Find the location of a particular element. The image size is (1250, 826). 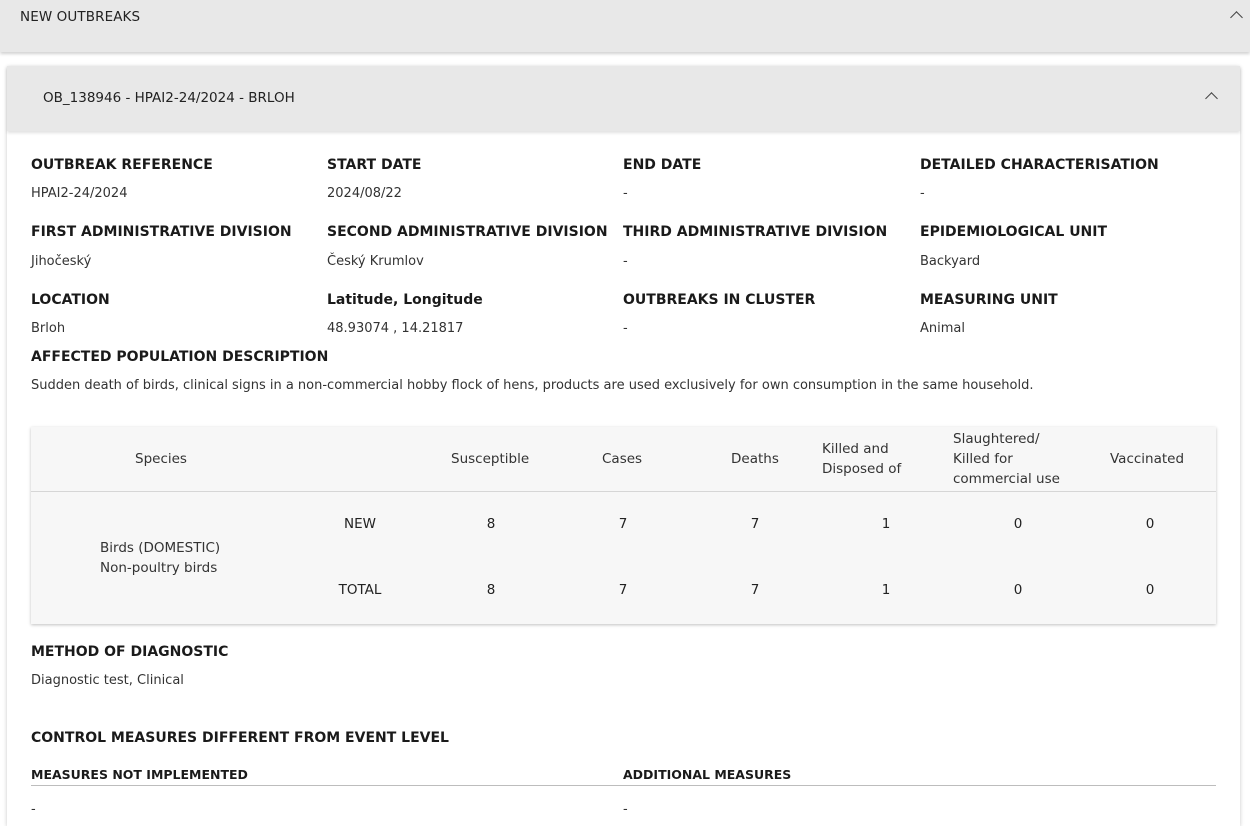

col-header-killed: Killed and Disposed of is located at coordinates (861, 459).